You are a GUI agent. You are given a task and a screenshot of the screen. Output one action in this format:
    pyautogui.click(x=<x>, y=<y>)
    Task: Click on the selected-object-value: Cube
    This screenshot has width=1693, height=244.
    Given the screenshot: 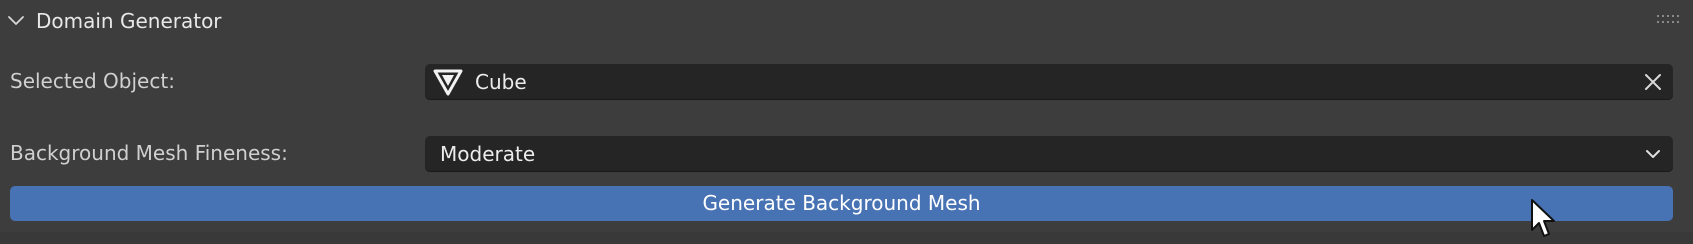 What is the action you would take?
    pyautogui.click(x=501, y=82)
    